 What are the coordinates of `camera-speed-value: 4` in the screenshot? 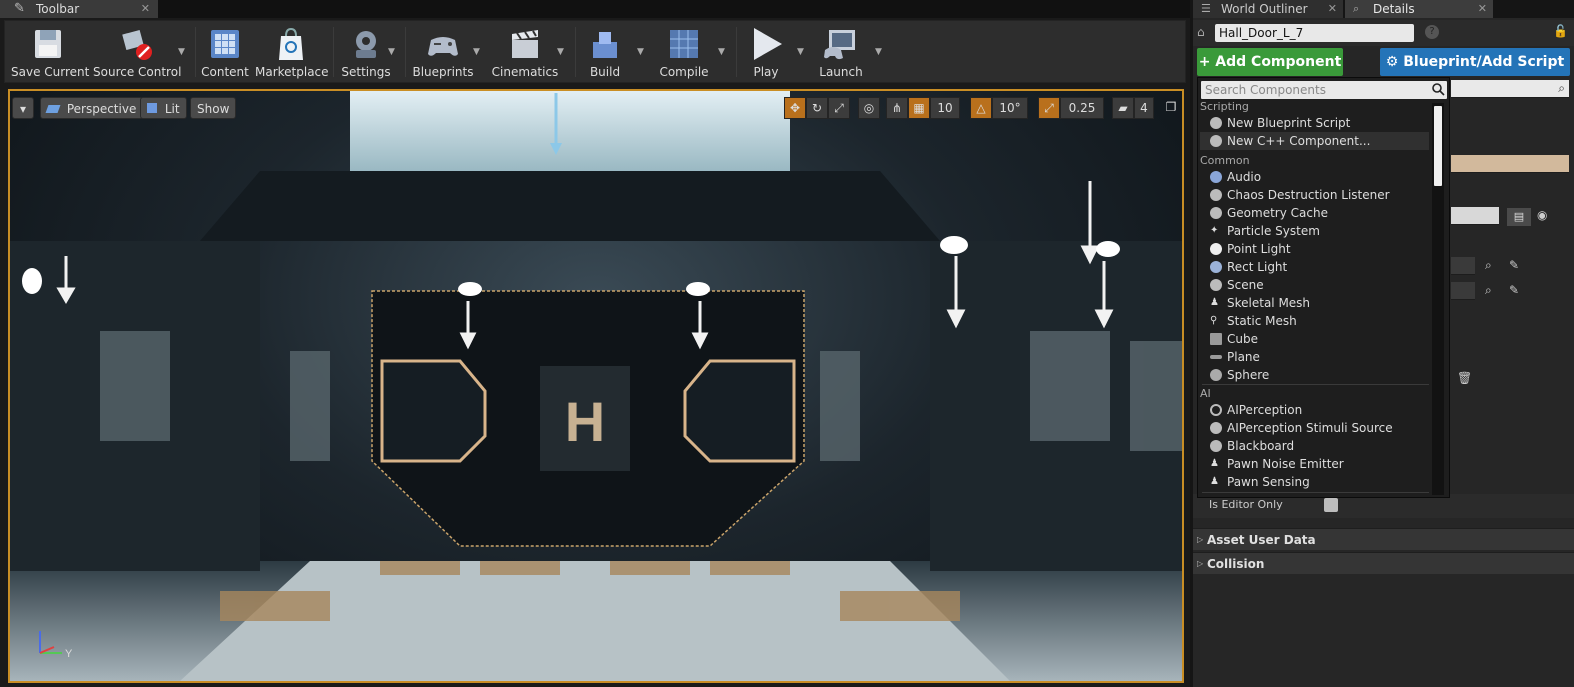 It's located at (1144, 108).